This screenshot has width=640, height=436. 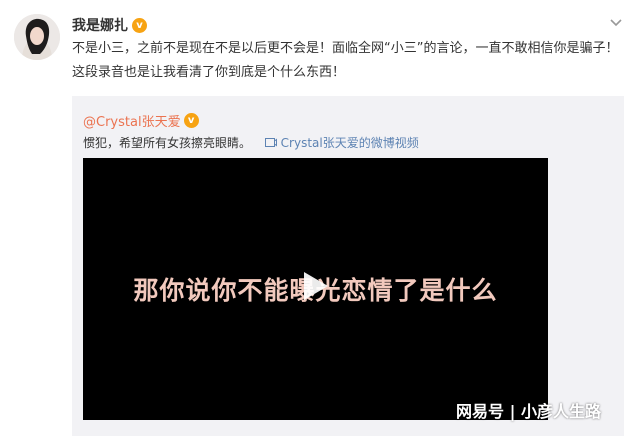 I want to click on video-link: Crystal张天爱的微博视频, so click(x=341, y=143).